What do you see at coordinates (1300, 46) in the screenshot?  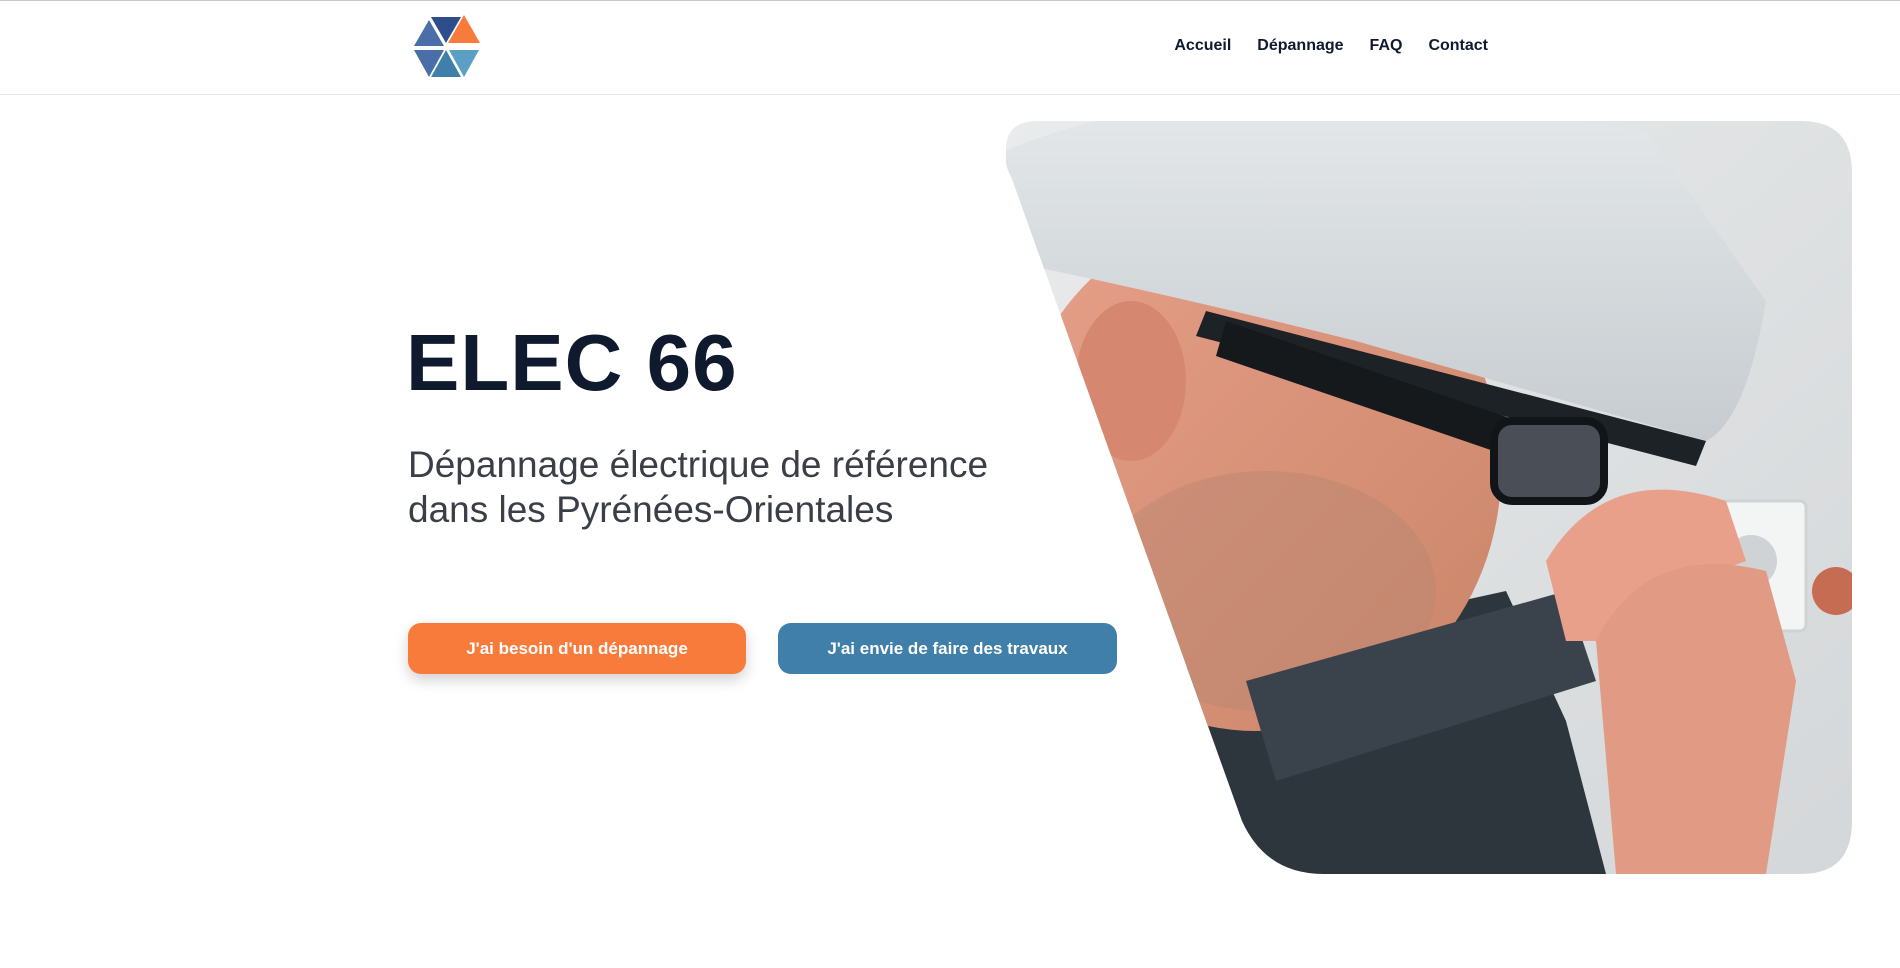 I see `nav-depannage: Dépannage` at bounding box center [1300, 46].